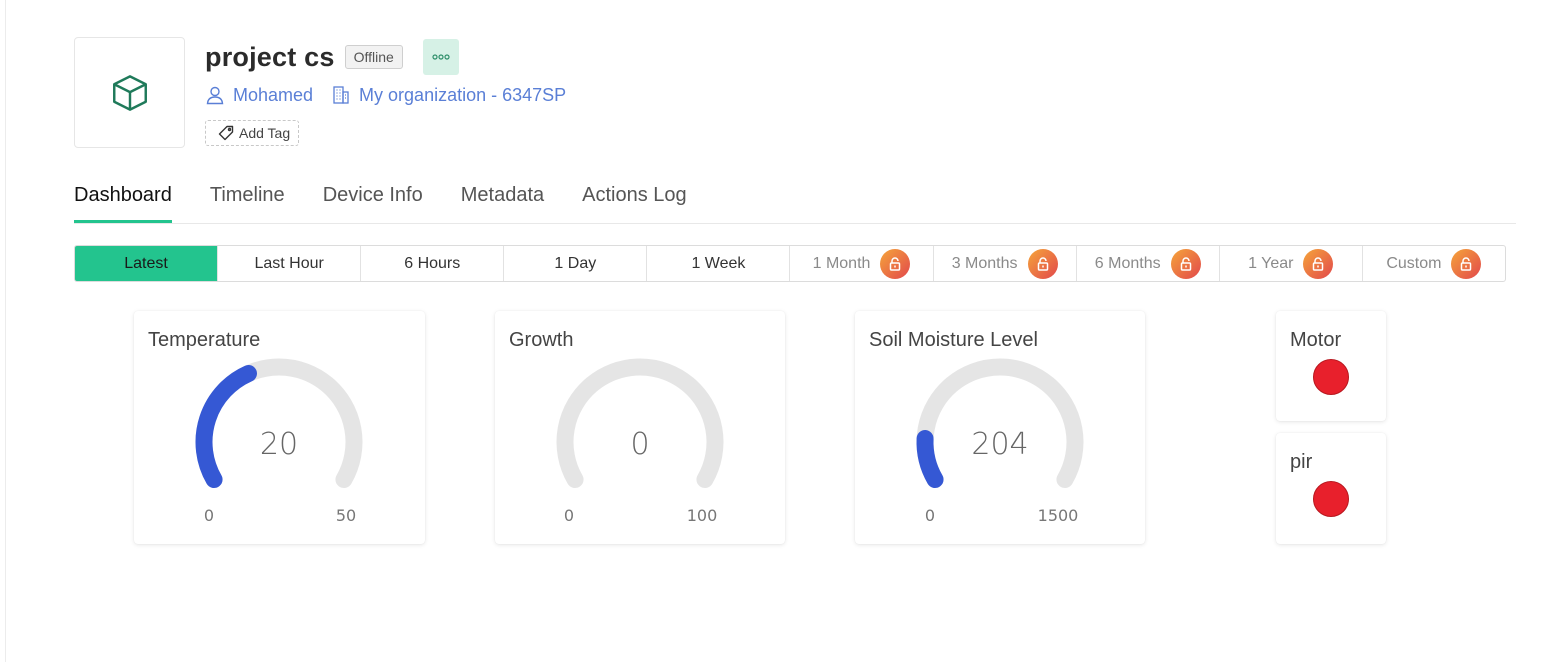 Image resolution: width=1541 pixels, height=662 pixels. Describe the element at coordinates (1271, 263) in the screenshot. I see `range-label: 1 Year` at that location.